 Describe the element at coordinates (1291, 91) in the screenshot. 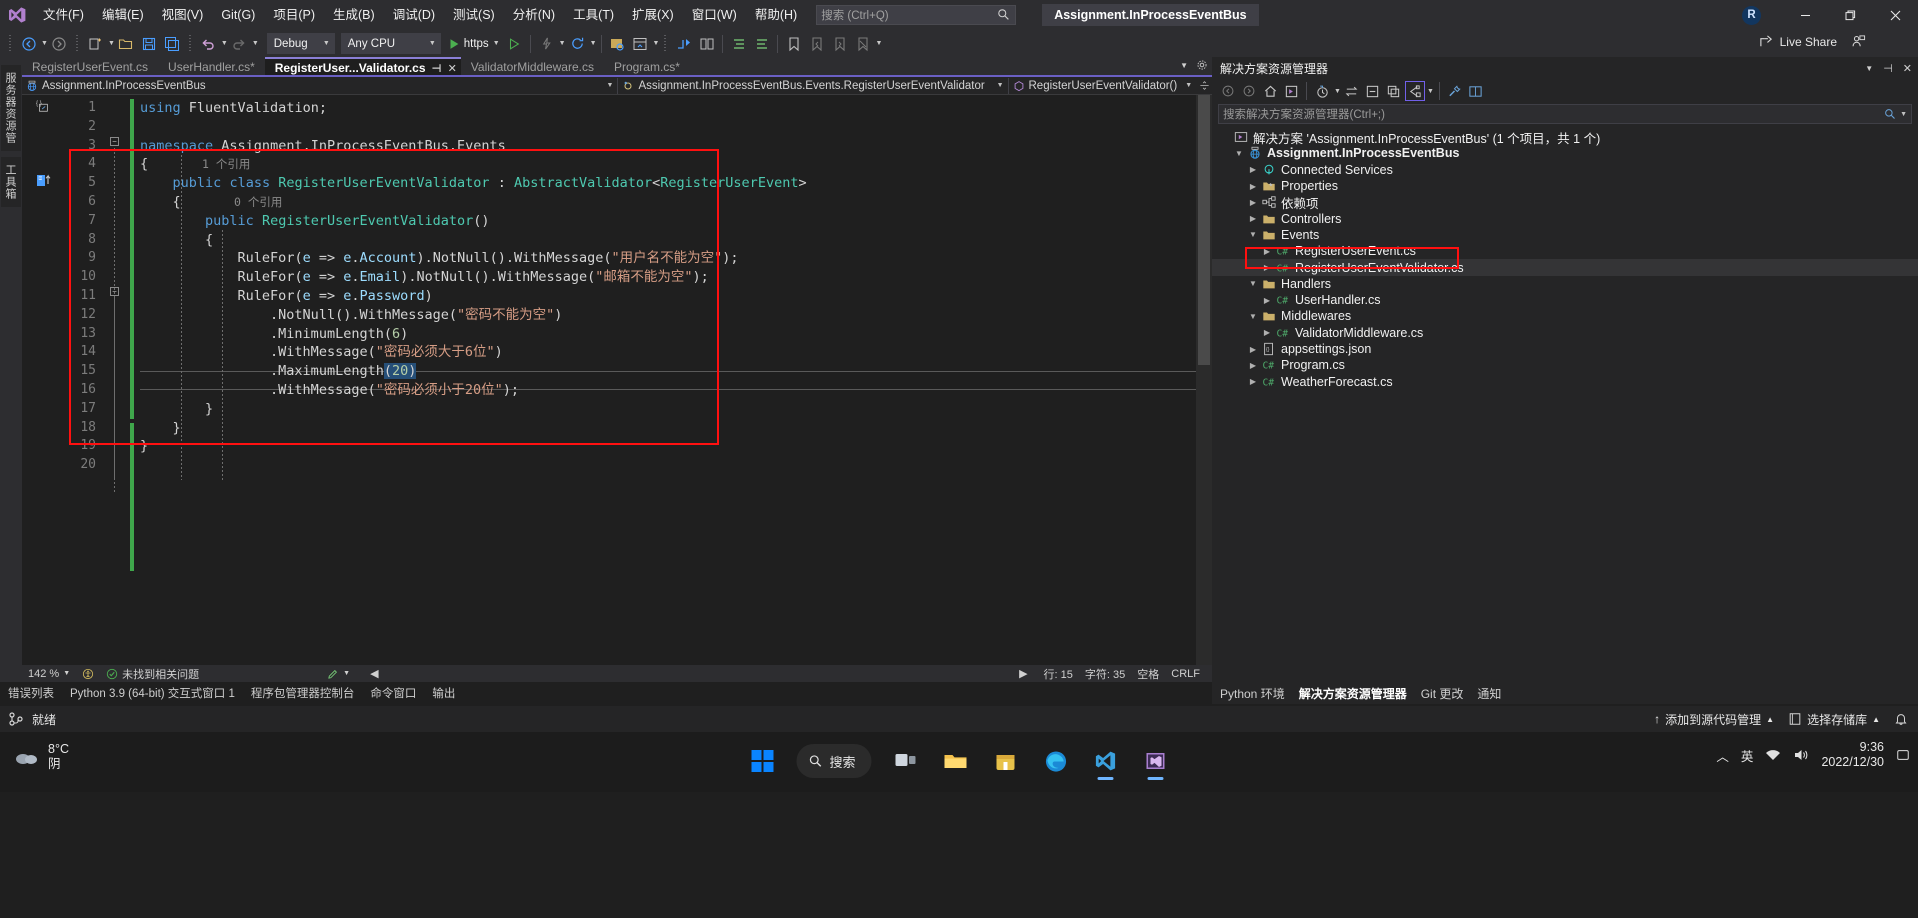

I see `pending-changes-icon` at that location.